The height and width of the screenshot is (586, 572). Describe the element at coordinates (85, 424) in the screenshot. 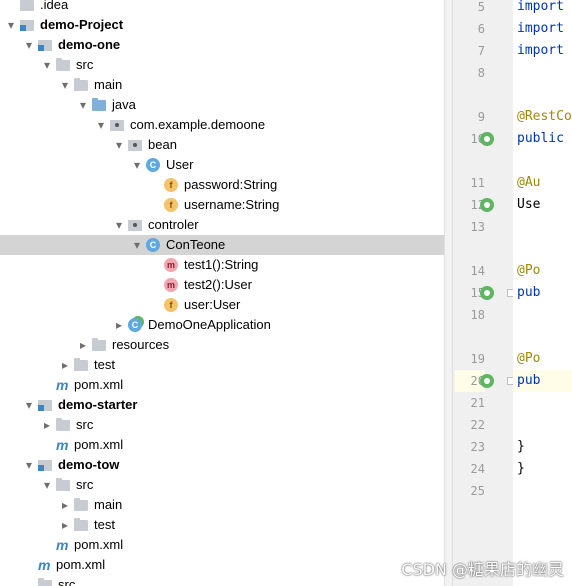

I see `tree-item-label: src` at that location.